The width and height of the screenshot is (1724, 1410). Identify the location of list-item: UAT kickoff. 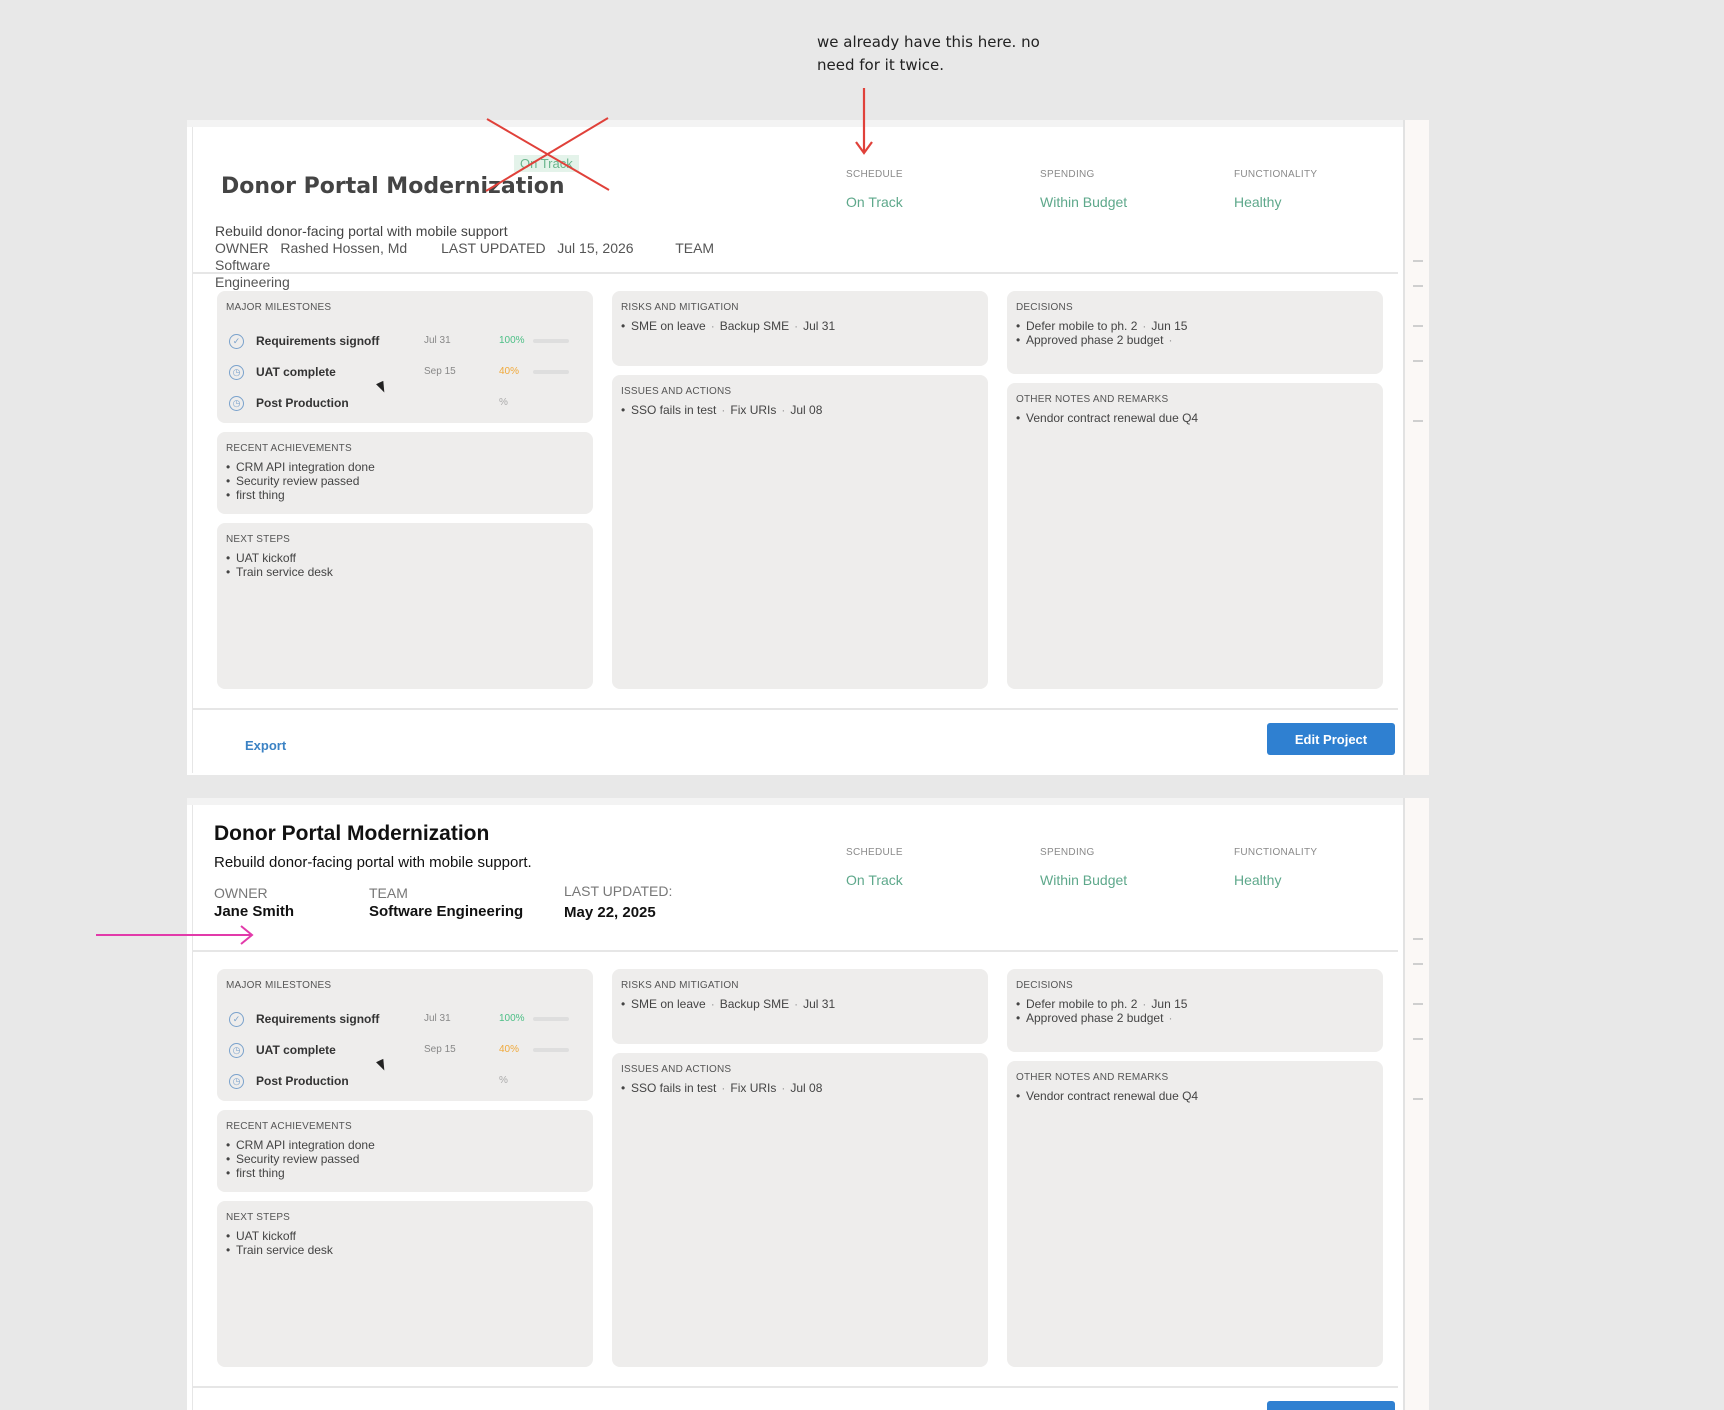
(279, 1236).